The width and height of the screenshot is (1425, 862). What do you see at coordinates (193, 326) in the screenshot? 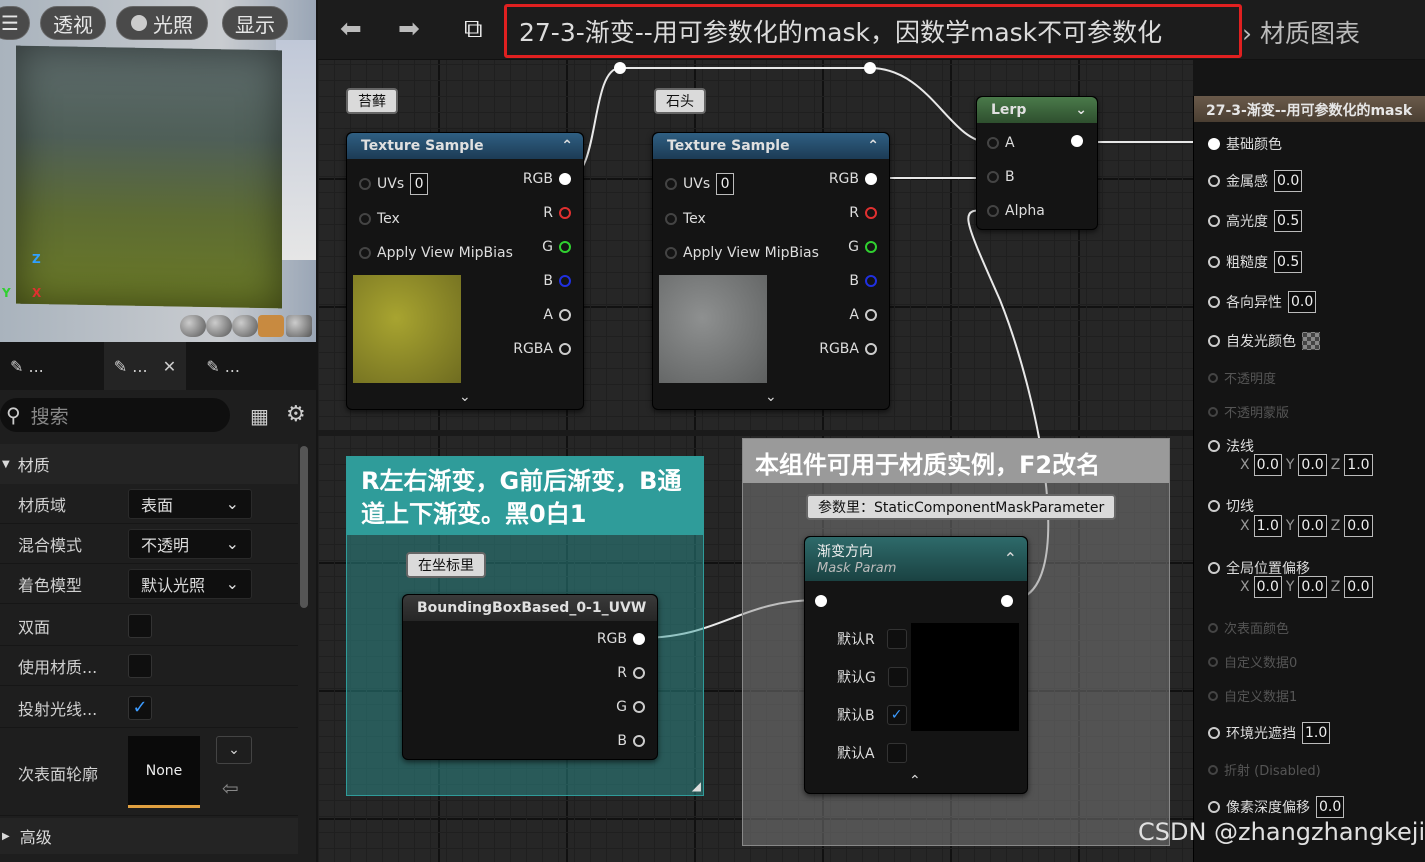
I see `preview-cylinder-icon` at bounding box center [193, 326].